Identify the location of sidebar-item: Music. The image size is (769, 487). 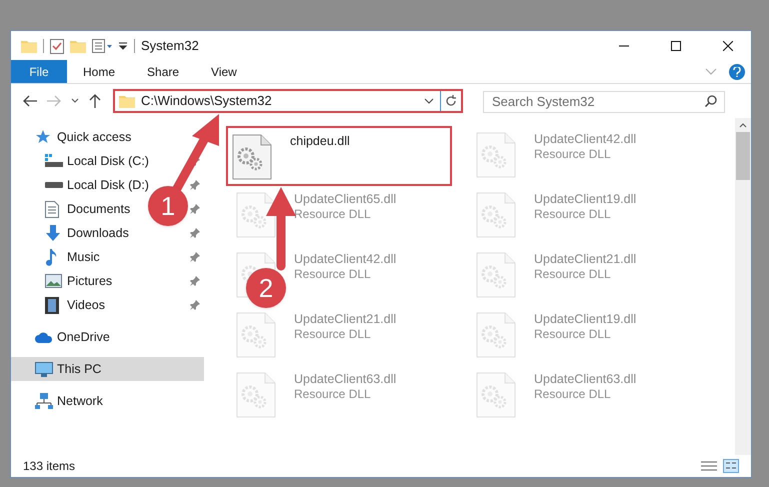
(72, 257).